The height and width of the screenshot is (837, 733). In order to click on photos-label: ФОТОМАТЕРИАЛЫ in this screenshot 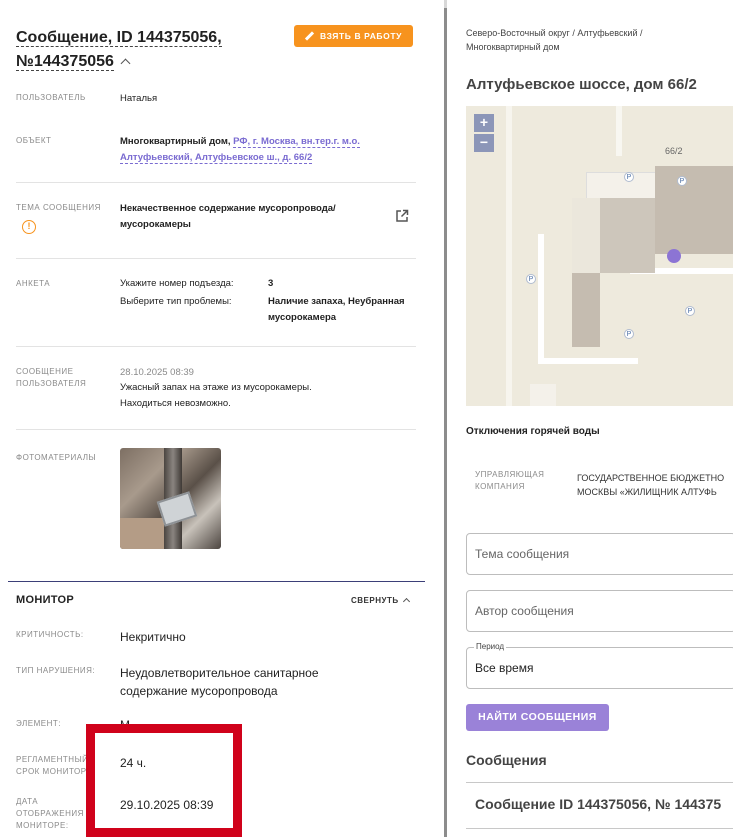, I will do `click(56, 457)`.